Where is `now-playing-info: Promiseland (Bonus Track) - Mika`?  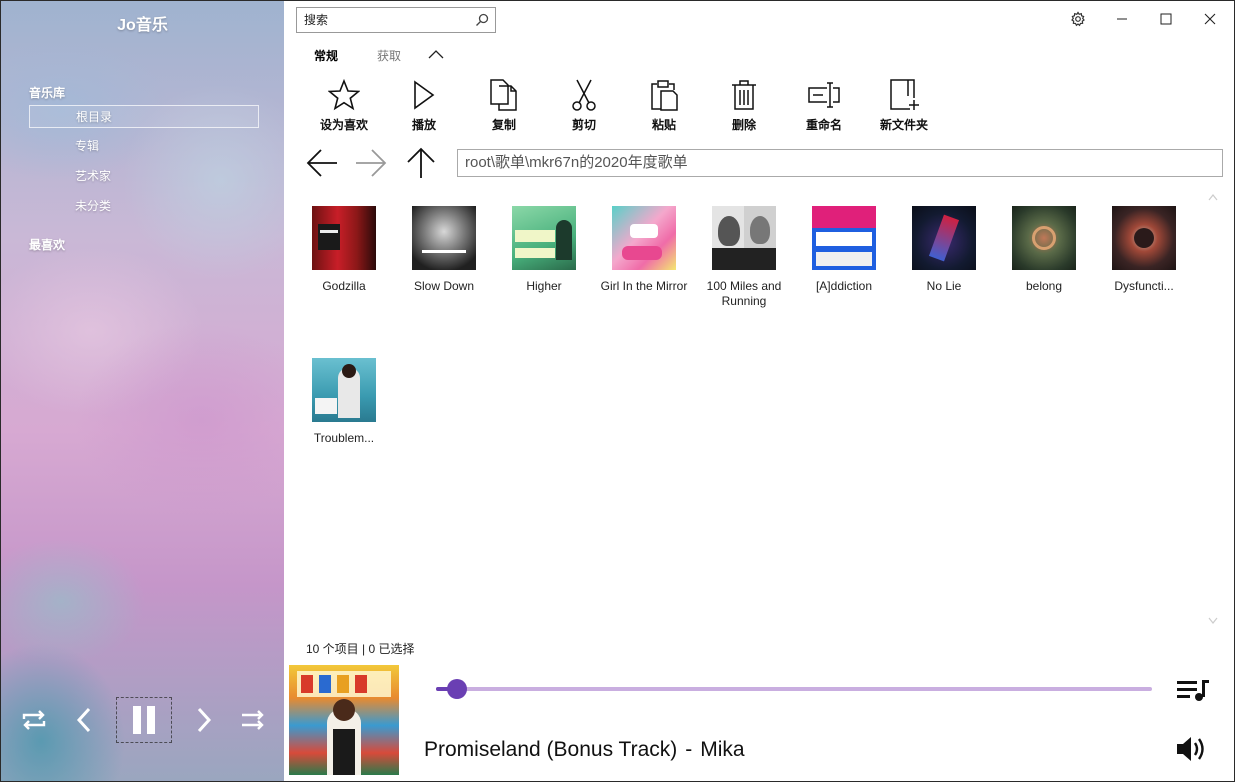 now-playing-info: Promiseland (Bonus Track) - Mika is located at coordinates (584, 750).